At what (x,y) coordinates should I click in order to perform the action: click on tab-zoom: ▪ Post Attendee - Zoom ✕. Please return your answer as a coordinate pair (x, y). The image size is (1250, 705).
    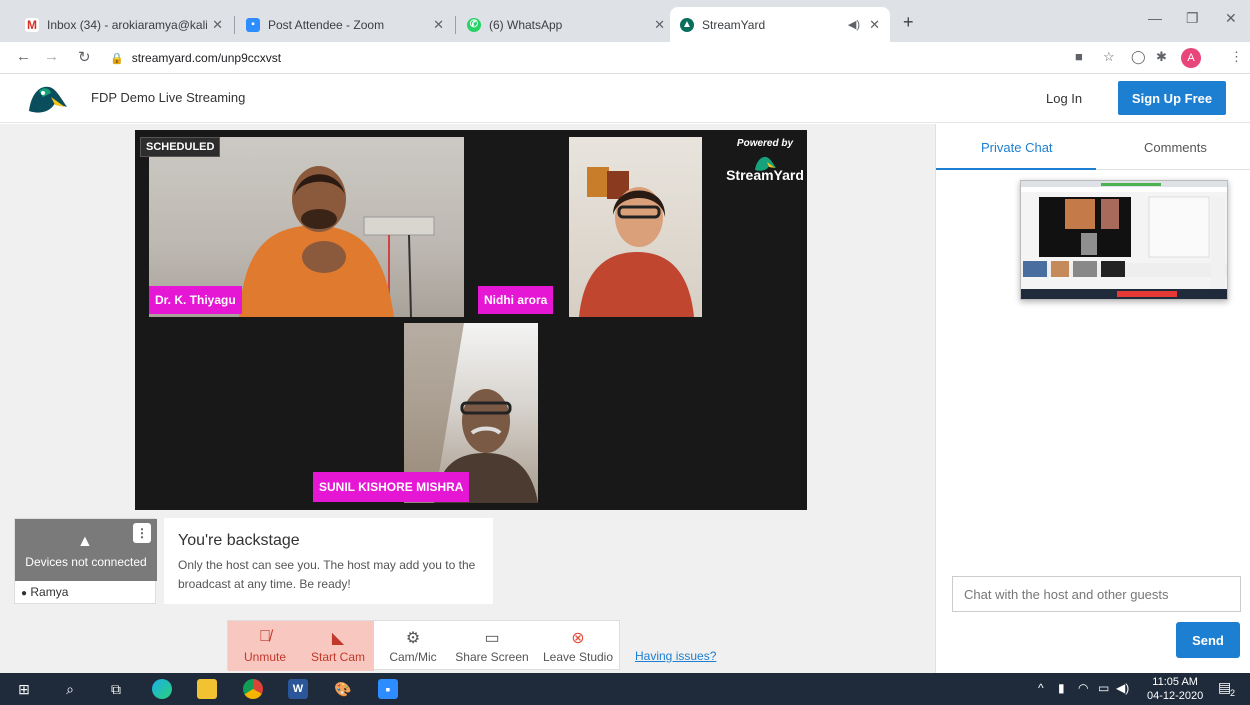
    Looking at the image, I should click on (345, 24).